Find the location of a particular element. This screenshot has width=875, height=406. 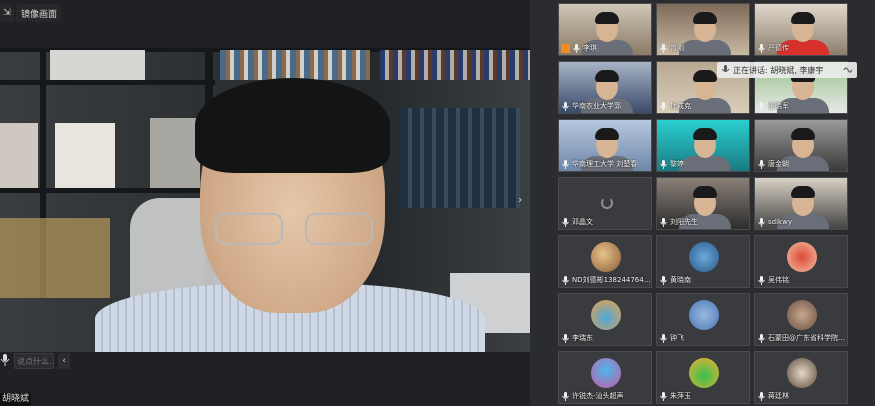

participant-label: 张晓军 is located at coordinates (773, 106).